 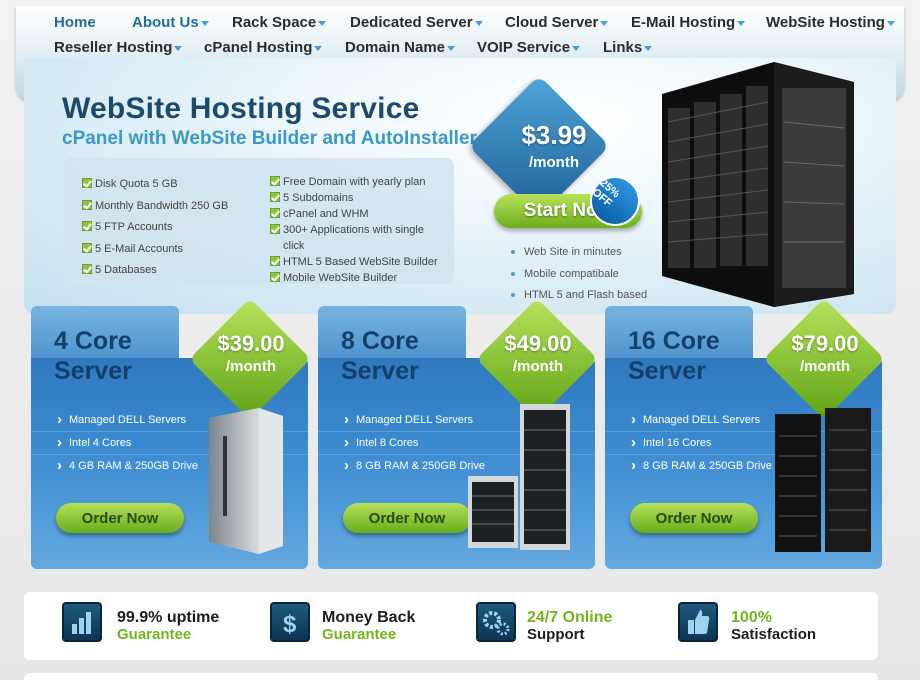 What do you see at coordinates (246, 481) in the screenshot?
I see `tower-server-image` at bounding box center [246, 481].